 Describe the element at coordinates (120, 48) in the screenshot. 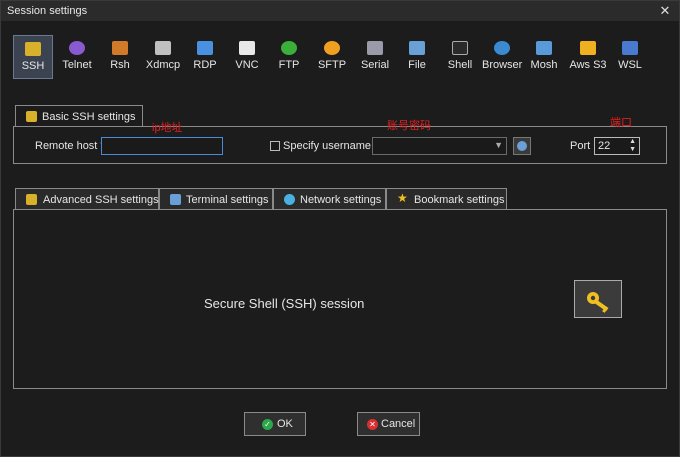

I see `rsh-icon` at that location.